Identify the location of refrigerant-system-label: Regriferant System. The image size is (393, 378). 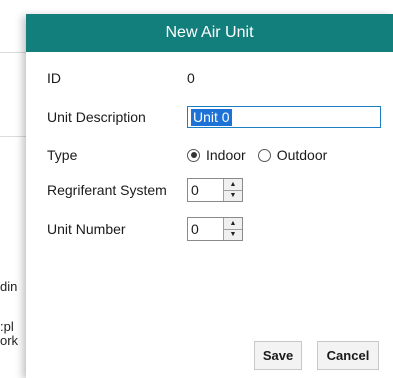
(107, 190).